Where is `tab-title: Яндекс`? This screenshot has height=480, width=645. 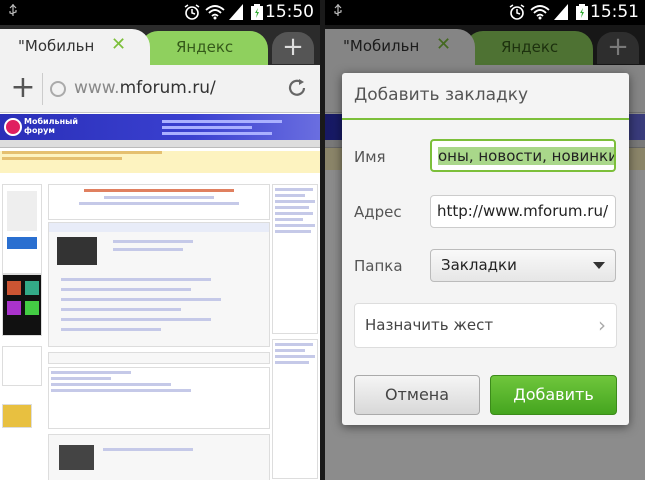
tab-title: Яндекс is located at coordinates (205, 47).